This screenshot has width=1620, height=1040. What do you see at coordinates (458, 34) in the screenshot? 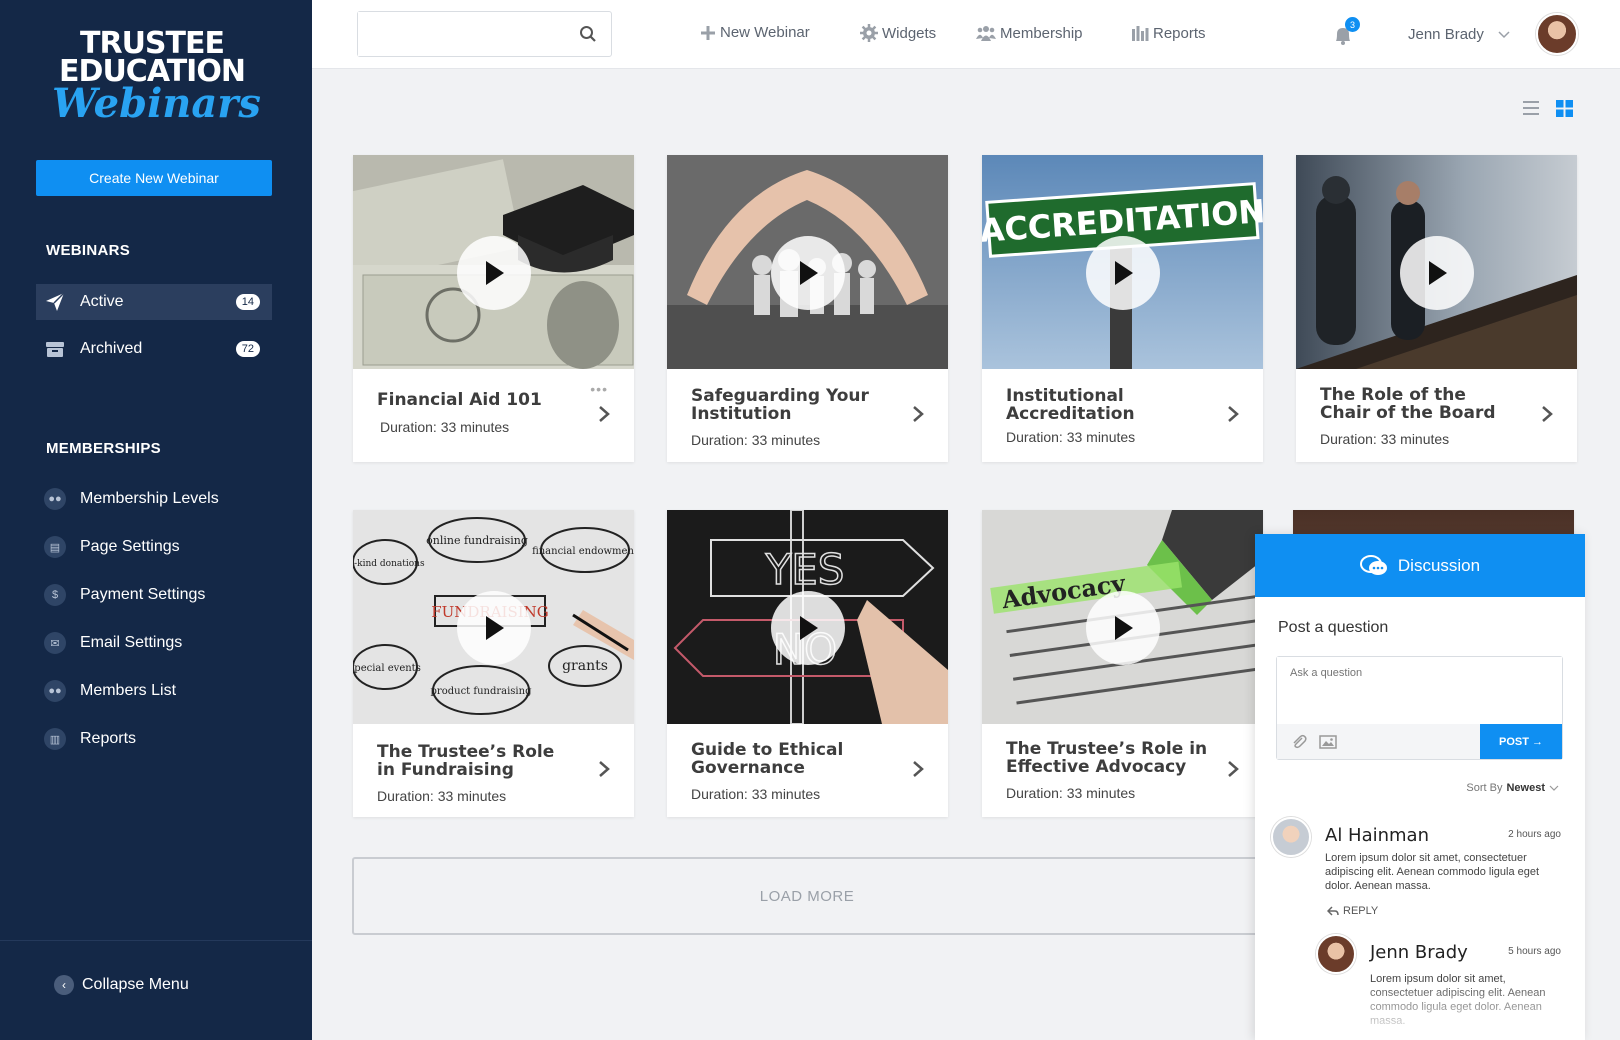
I see `search-input` at bounding box center [458, 34].